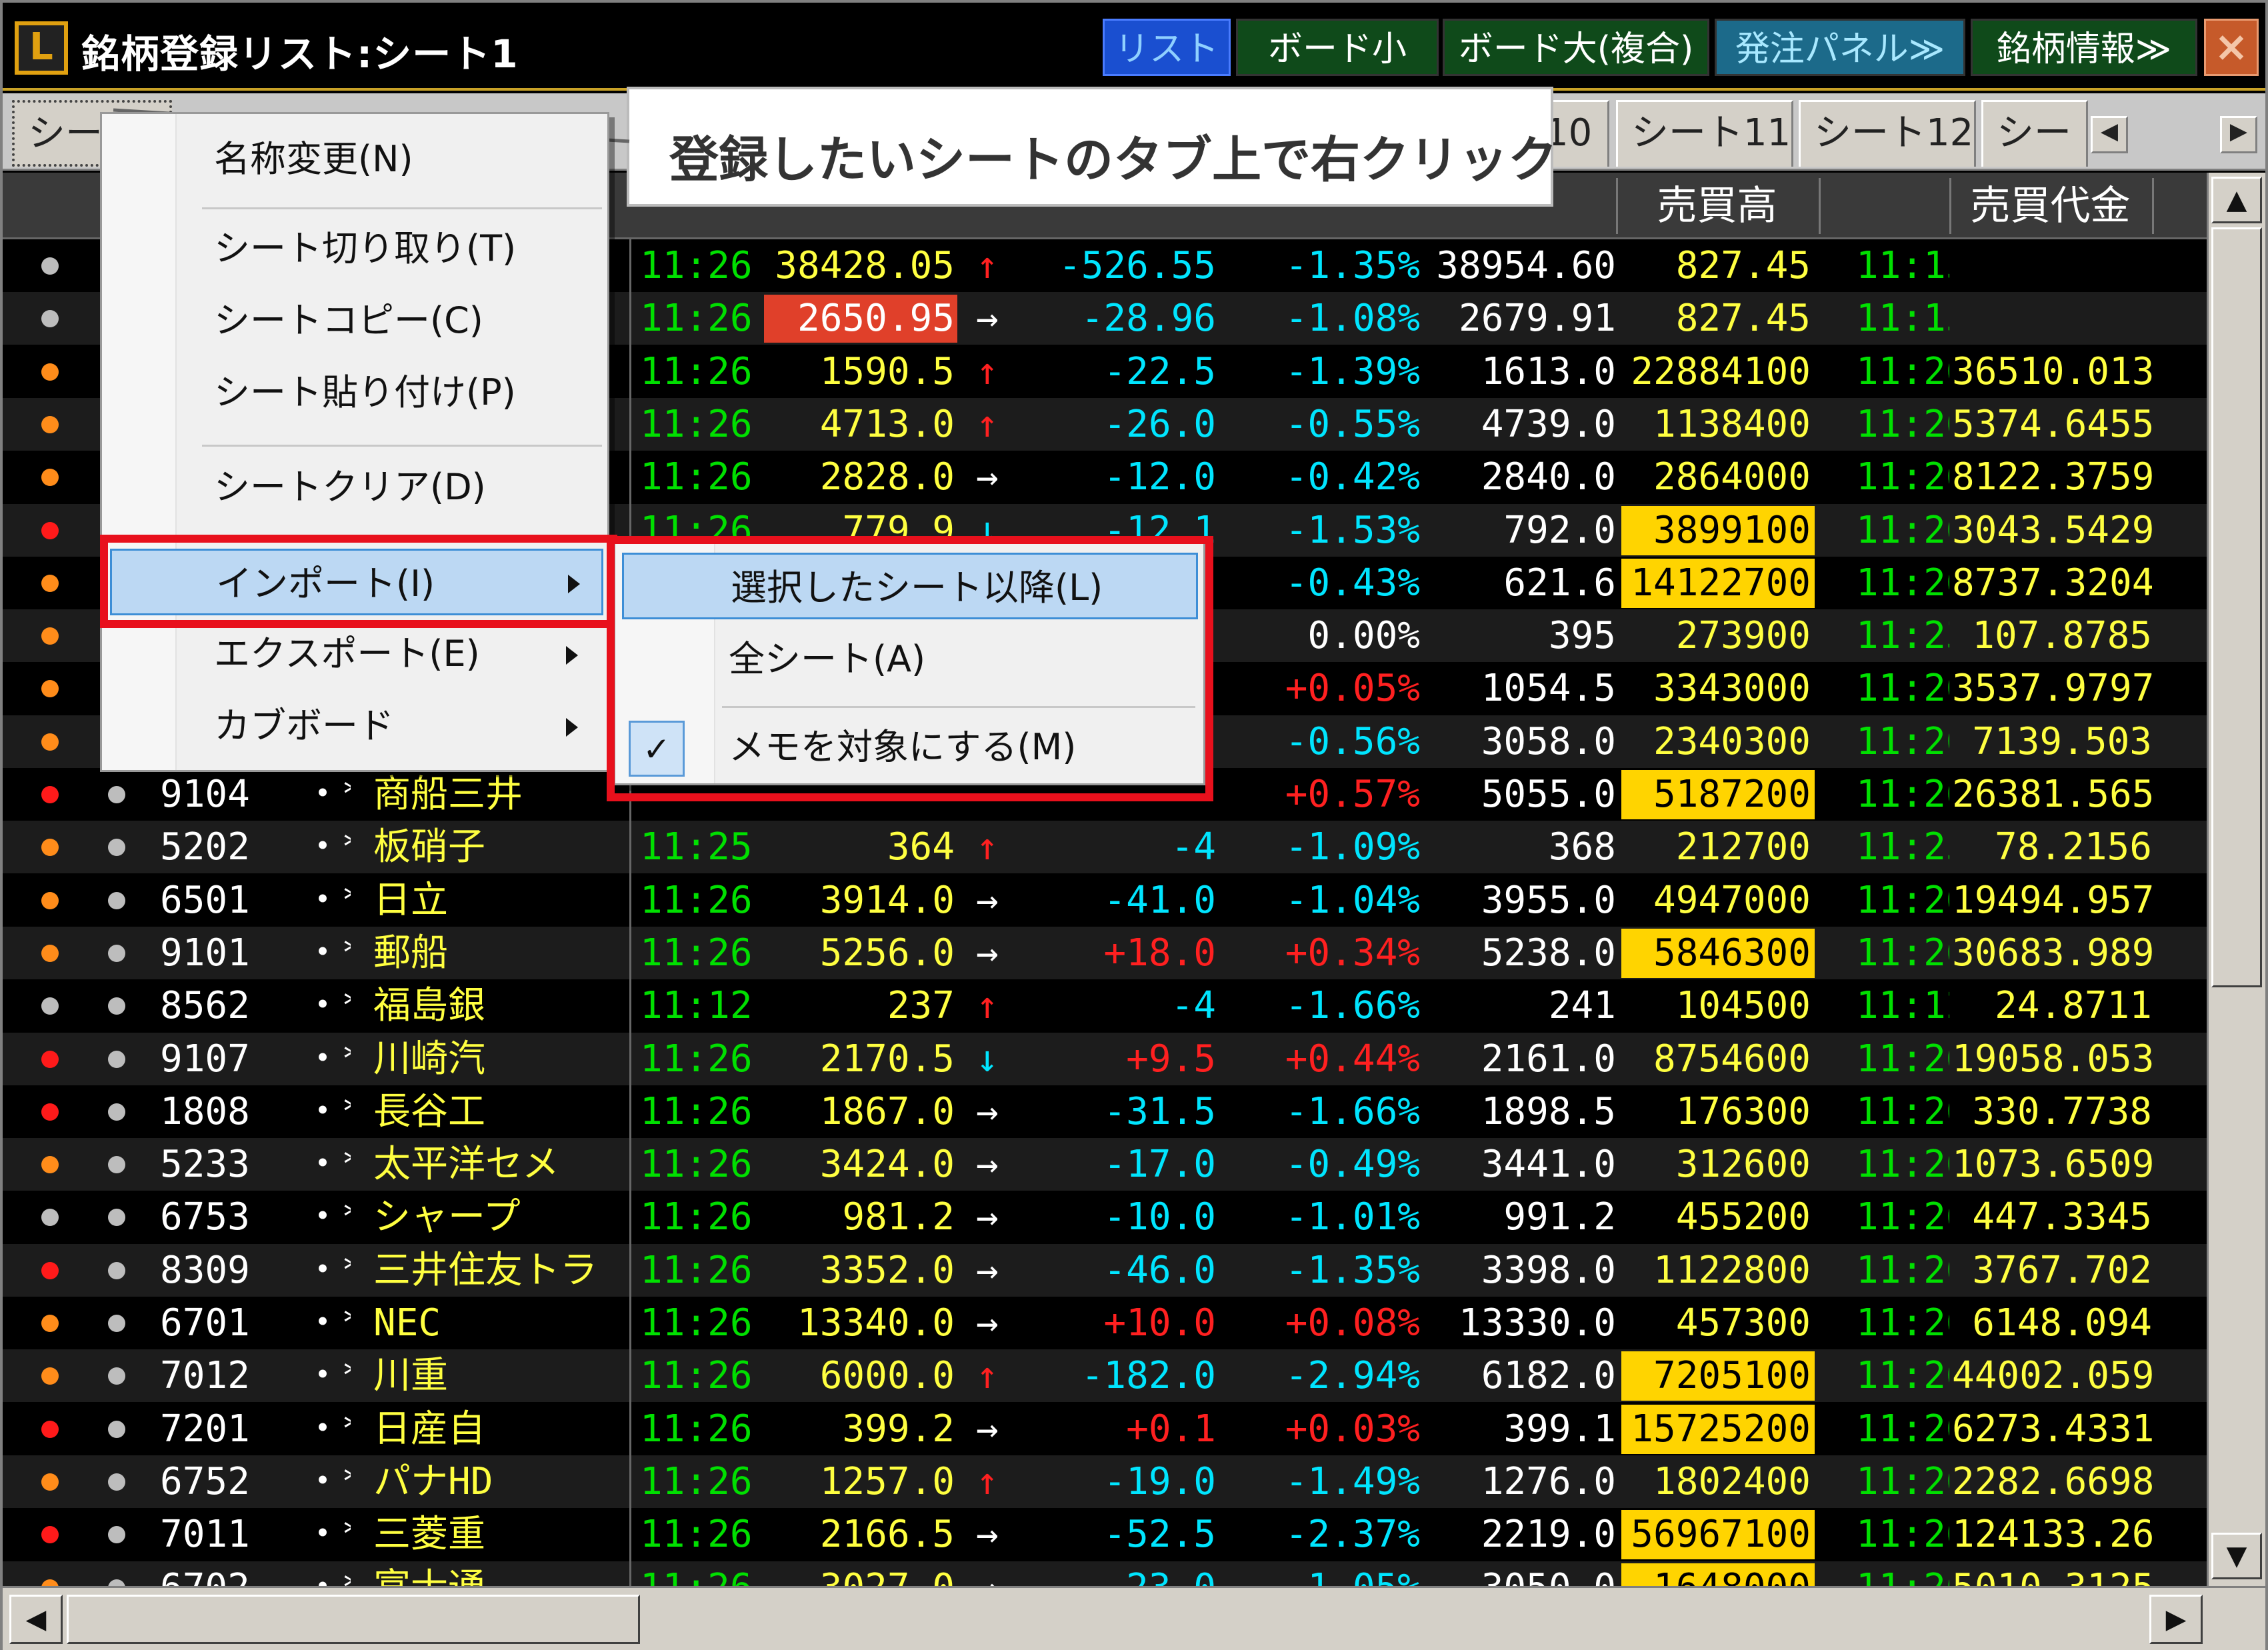  What do you see at coordinates (2236, 1556) in the screenshot?
I see `scroll-down-button: ▼` at bounding box center [2236, 1556].